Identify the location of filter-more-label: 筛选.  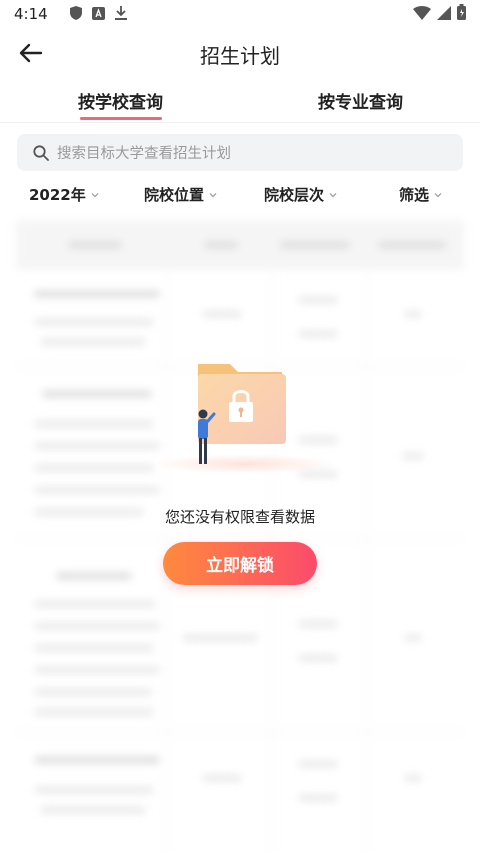
(414, 195).